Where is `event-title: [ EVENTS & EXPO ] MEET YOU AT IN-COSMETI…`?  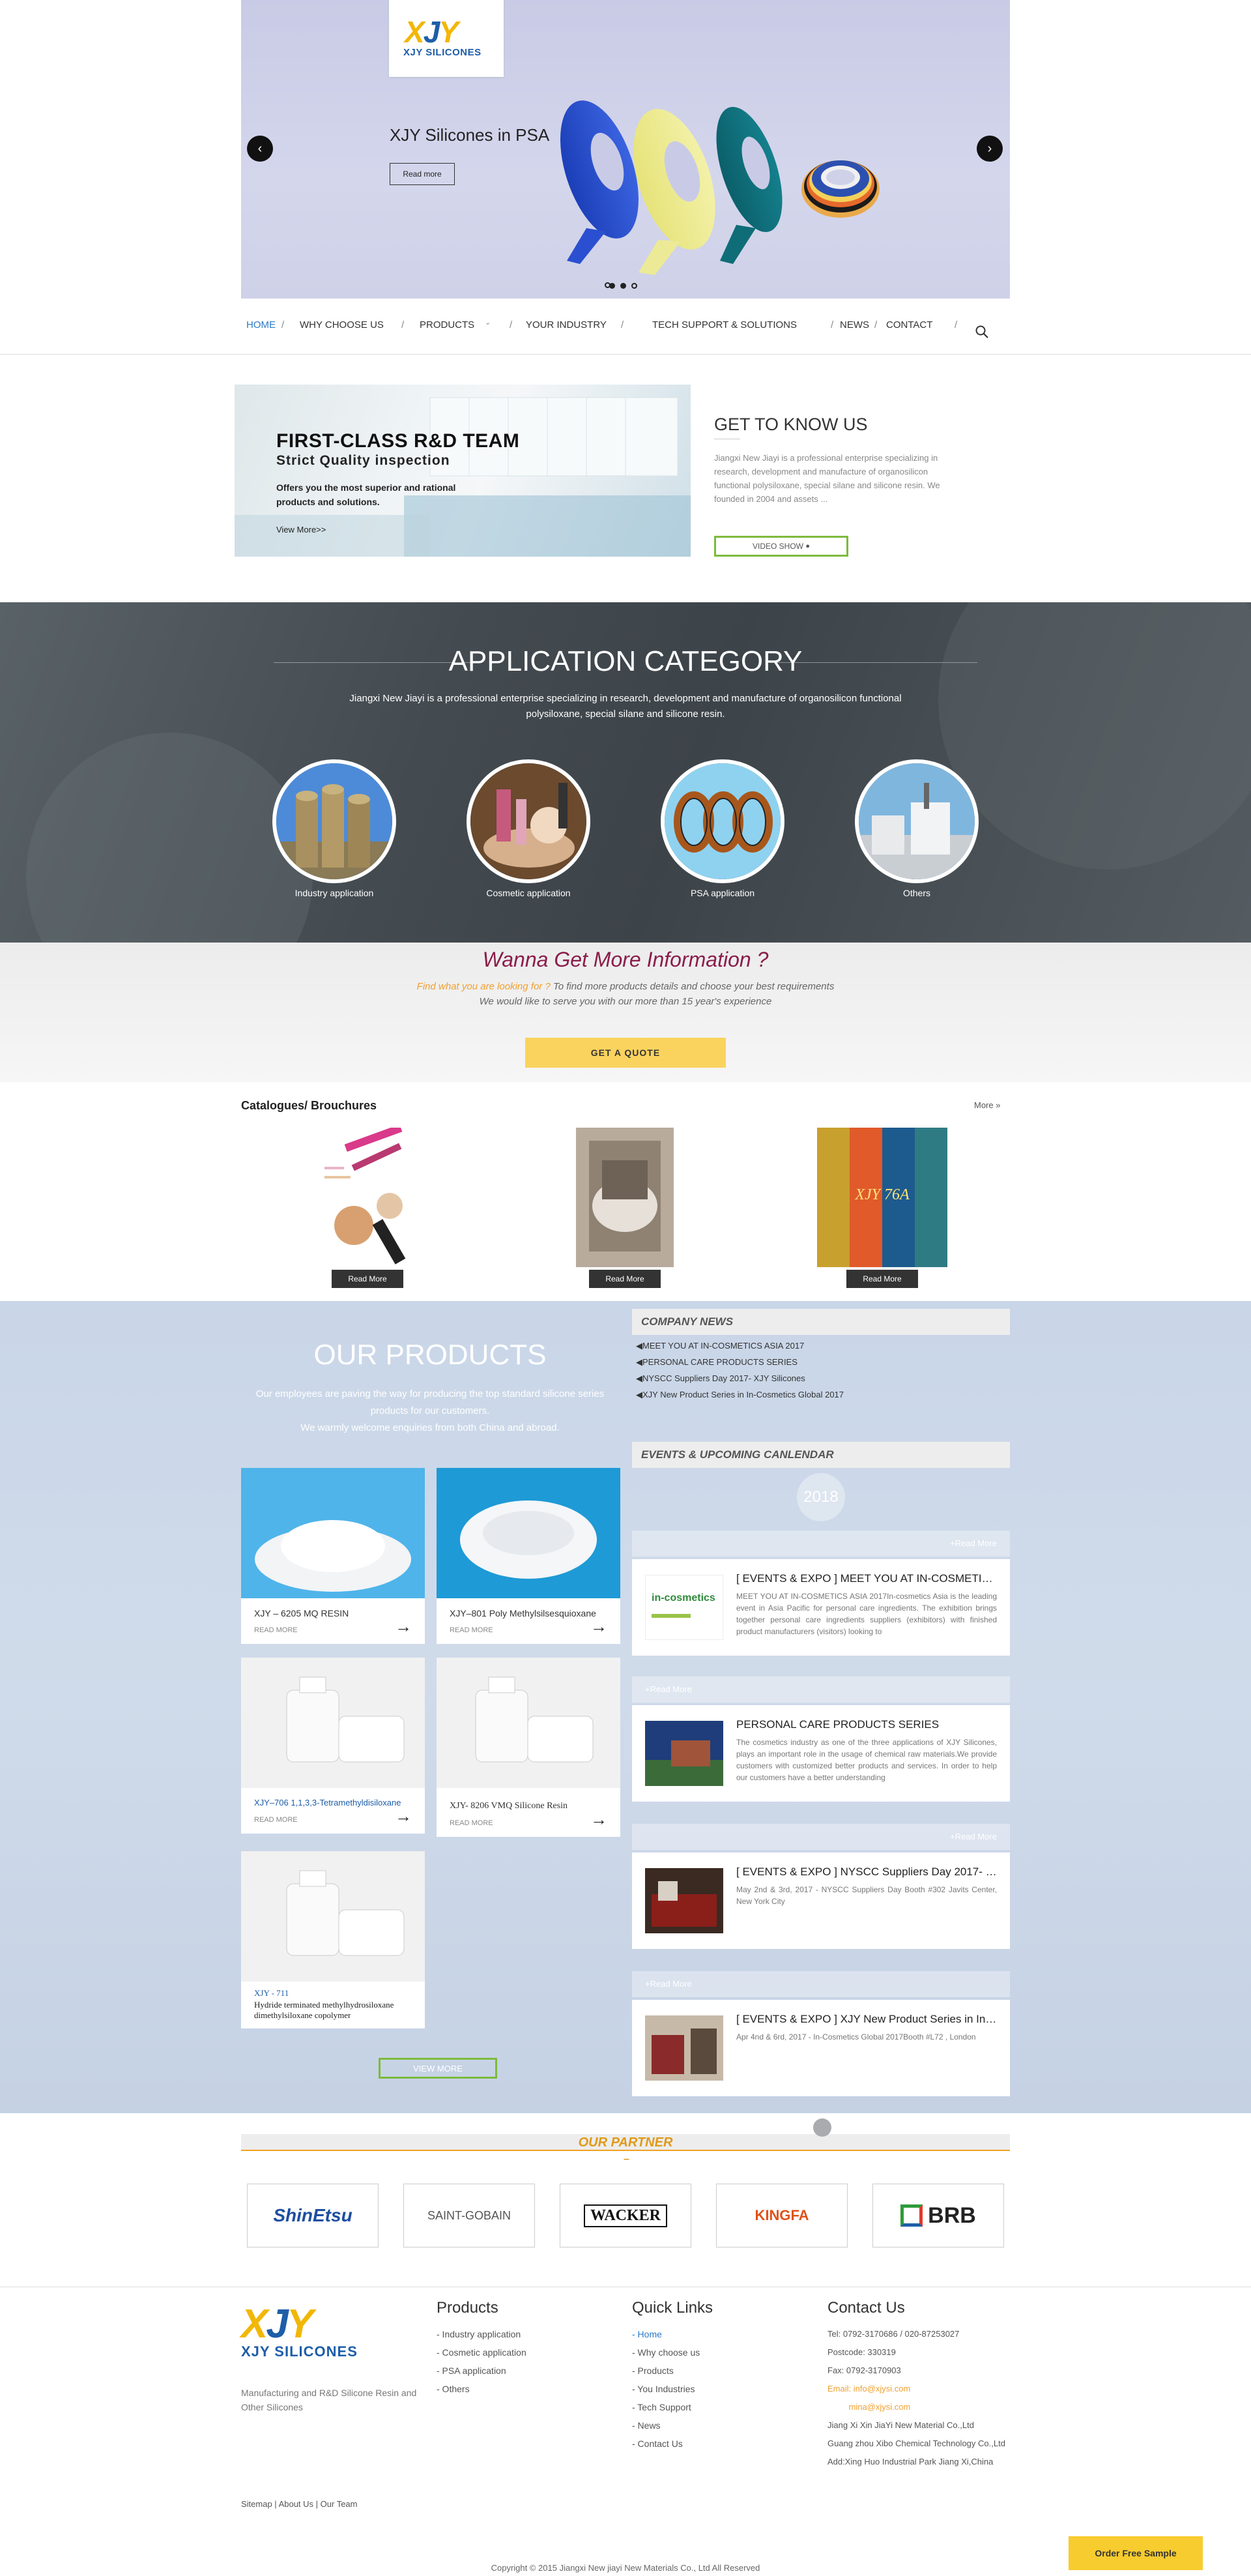 event-title: [ EVENTS & EXPO ] MEET YOU AT IN-COSMETI… is located at coordinates (867, 1578).